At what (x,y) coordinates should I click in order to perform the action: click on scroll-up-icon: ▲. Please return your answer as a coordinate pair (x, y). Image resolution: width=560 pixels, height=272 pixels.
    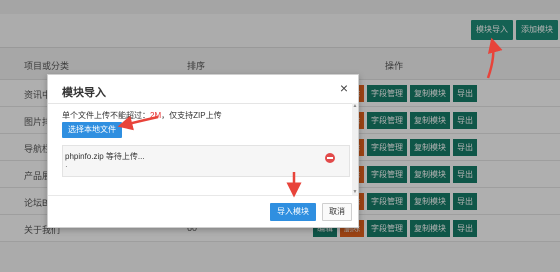
    Looking at the image, I should click on (355, 106).